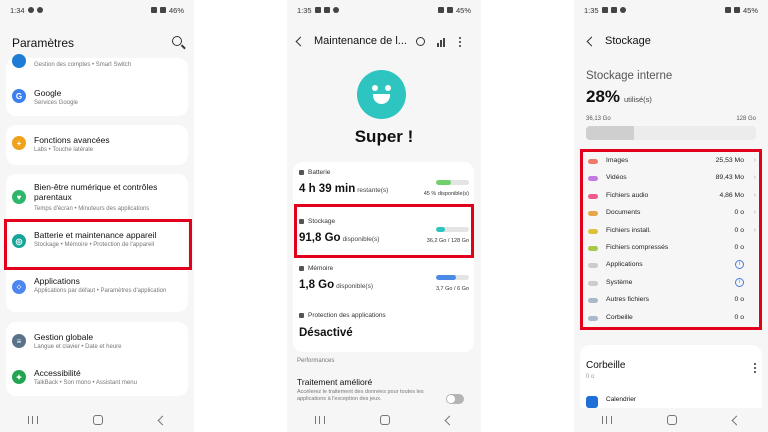 The width and height of the screenshot is (768, 432). What do you see at coordinates (671, 133) in the screenshot?
I see `storage-usage-bar` at bounding box center [671, 133].